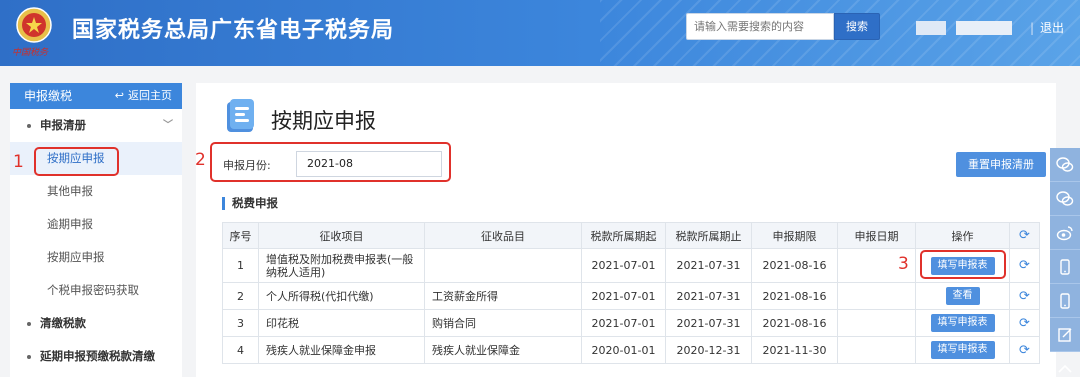 The image size is (1080, 377). Describe the element at coordinates (168, 125) in the screenshot. I see `chevron-down-icon: ﹀` at that location.